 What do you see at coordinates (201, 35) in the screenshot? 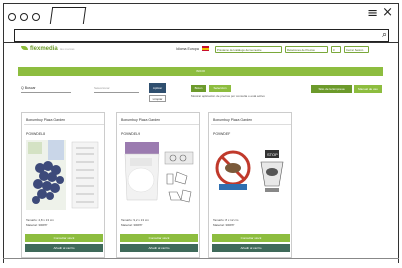
I see `address-bar: ⌕` at bounding box center [201, 35].